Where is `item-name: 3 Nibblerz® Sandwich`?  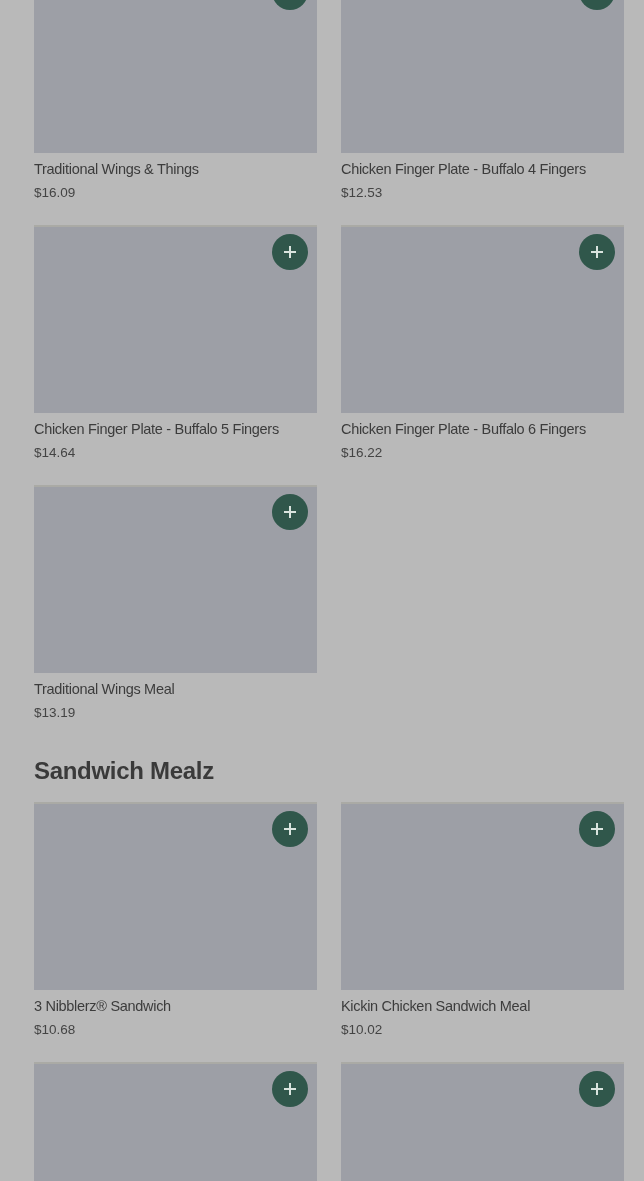 item-name: 3 Nibblerz® Sandwich is located at coordinates (175, 1006).